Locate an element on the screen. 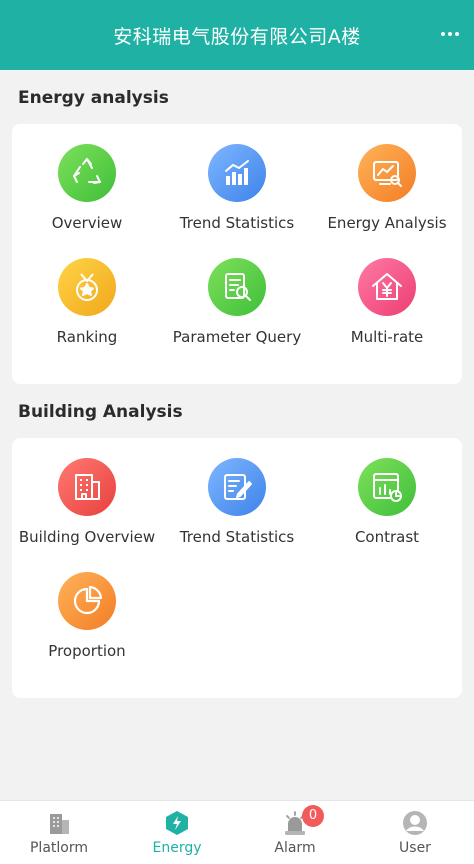 The height and width of the screenshot is (864, 474). grid-item-building-overview: Building Overview is located at coordinates (87, 502).